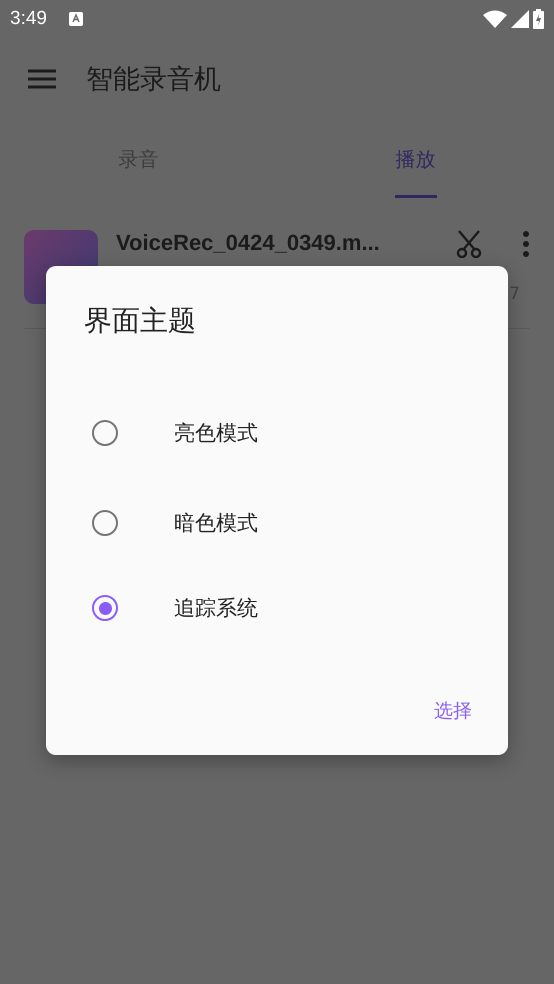 The width and height of the screenshot is (554, 984). Describe the element at coordinates (216, 608) in the screenshot. I see `option-label: 追踪系统` at that location.